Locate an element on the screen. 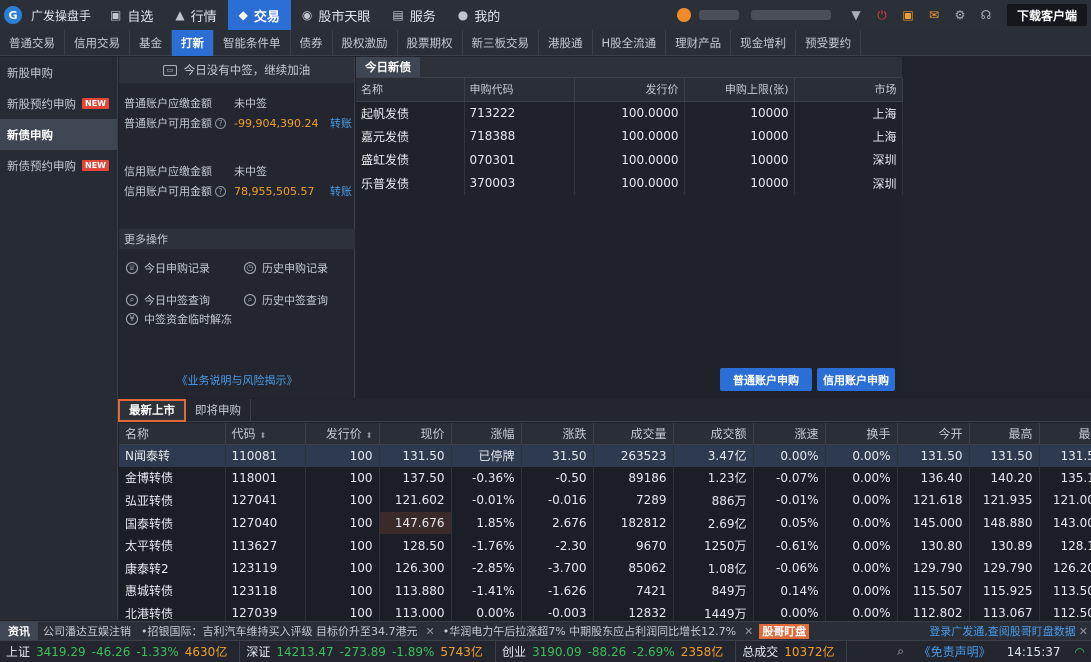  table-row: 嘉元发债 718388 100.0000 10000 上海 is located at coordinates (629, 136).